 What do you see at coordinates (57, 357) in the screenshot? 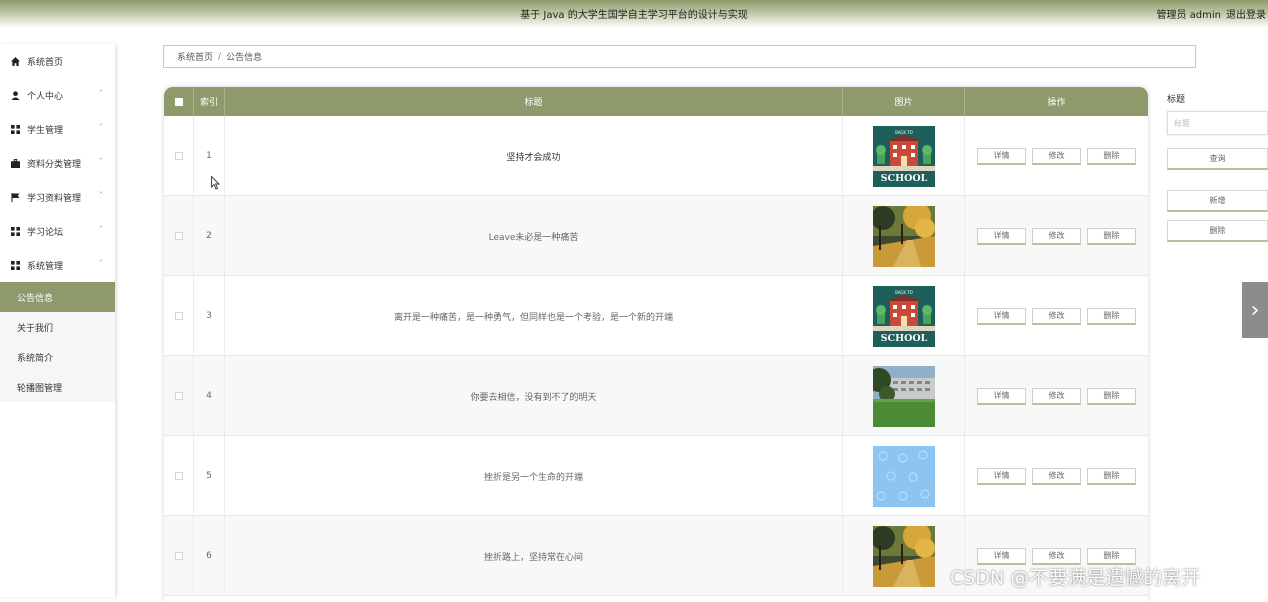
I see `sidebar-subitem-intro: 系统简介` at bounding box center [57, 357].